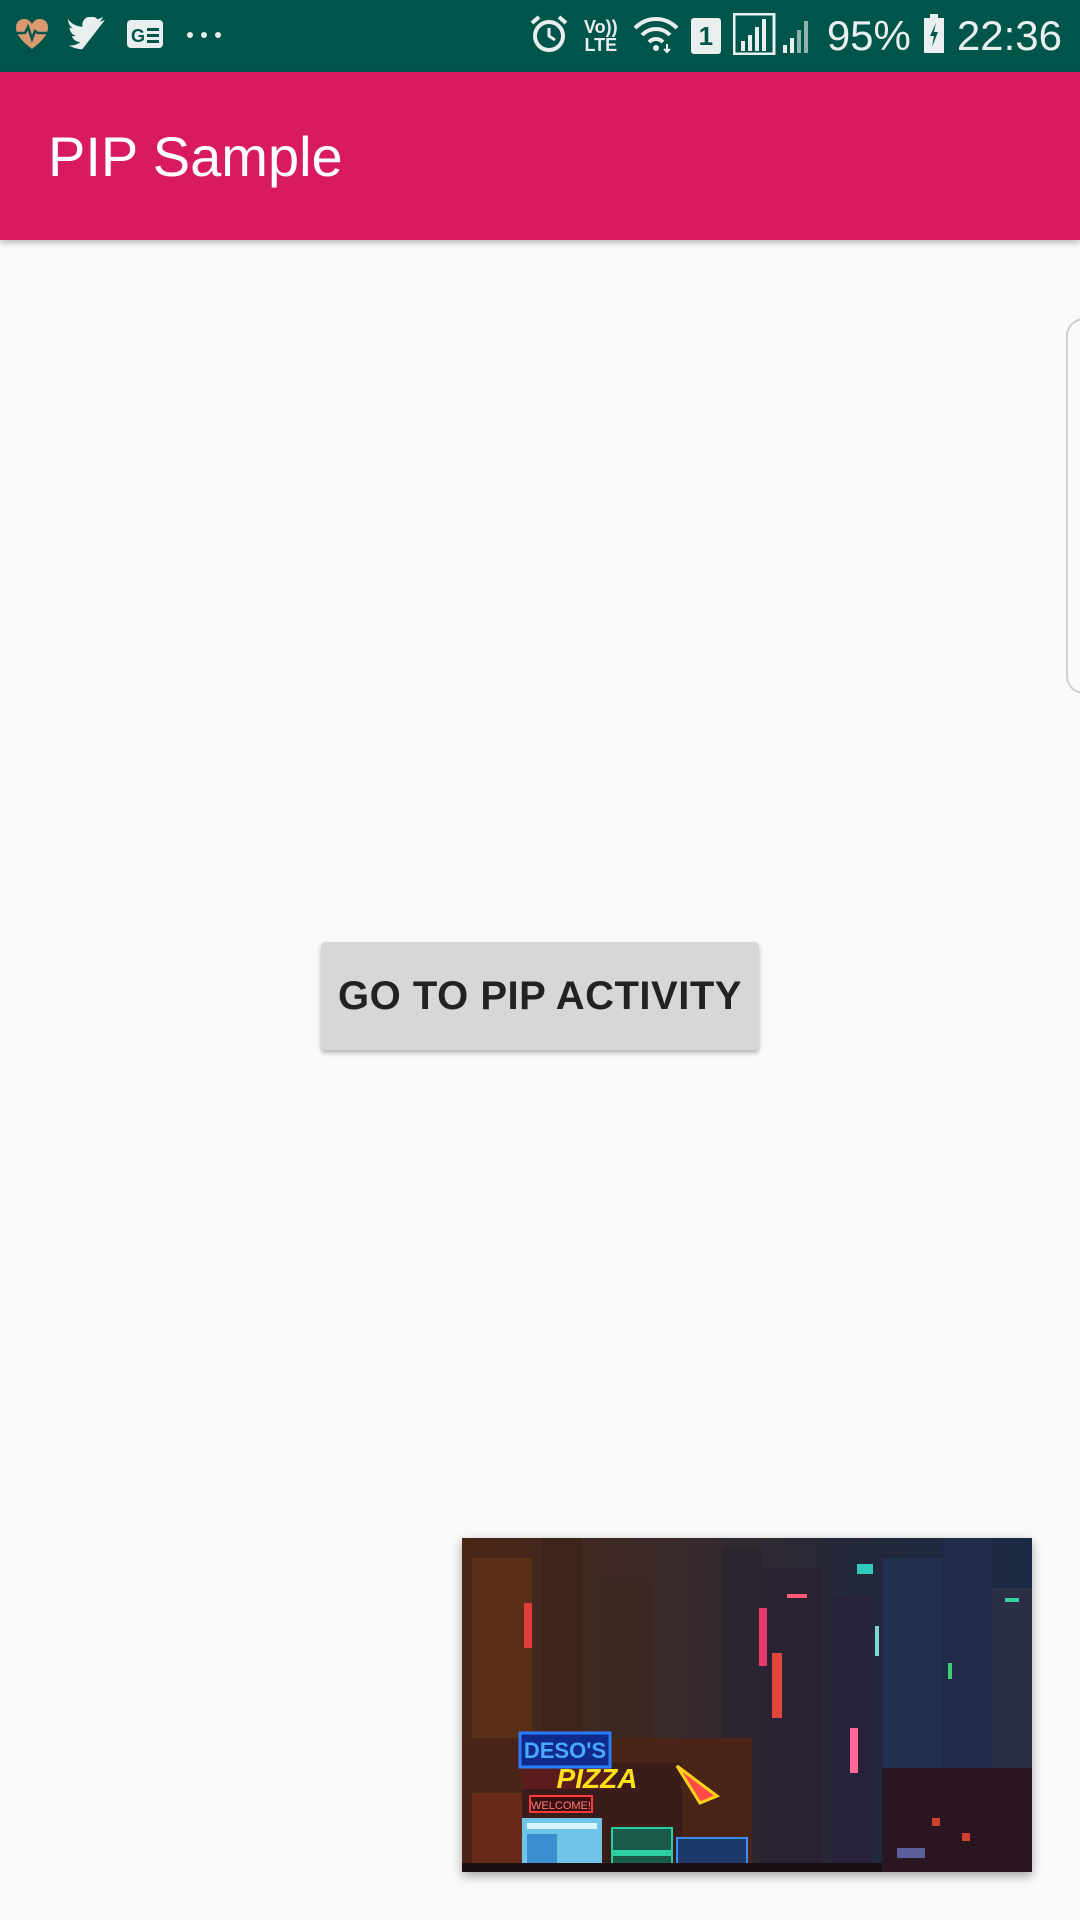 The image size is (1080, 1920). What do you see at coordinates (32, 36) in the screenshot?
I see `heart-pulse-icon` at bounding box center [32, 36].